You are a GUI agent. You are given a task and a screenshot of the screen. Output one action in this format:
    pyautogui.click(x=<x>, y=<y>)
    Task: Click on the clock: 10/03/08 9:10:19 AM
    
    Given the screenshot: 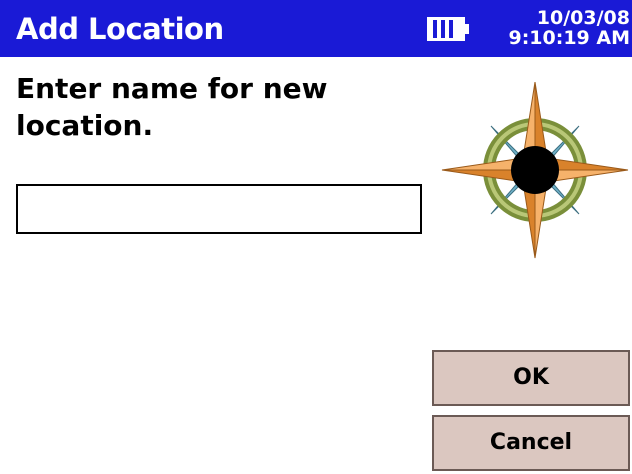 What is the action you would take?
    pyautogui.click(x=569, y=28)
    